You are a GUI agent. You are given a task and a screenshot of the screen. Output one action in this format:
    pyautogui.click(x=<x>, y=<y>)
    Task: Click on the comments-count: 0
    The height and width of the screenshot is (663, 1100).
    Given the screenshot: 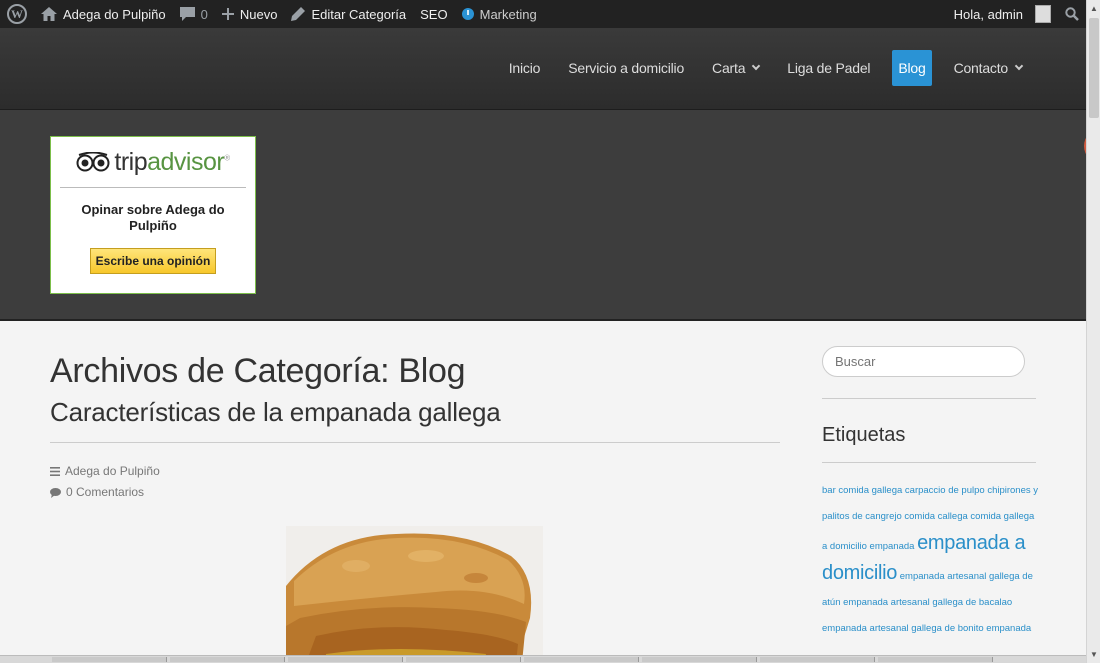 What is the action you would take?
    pyautogui.click(x=204, y=14)
    